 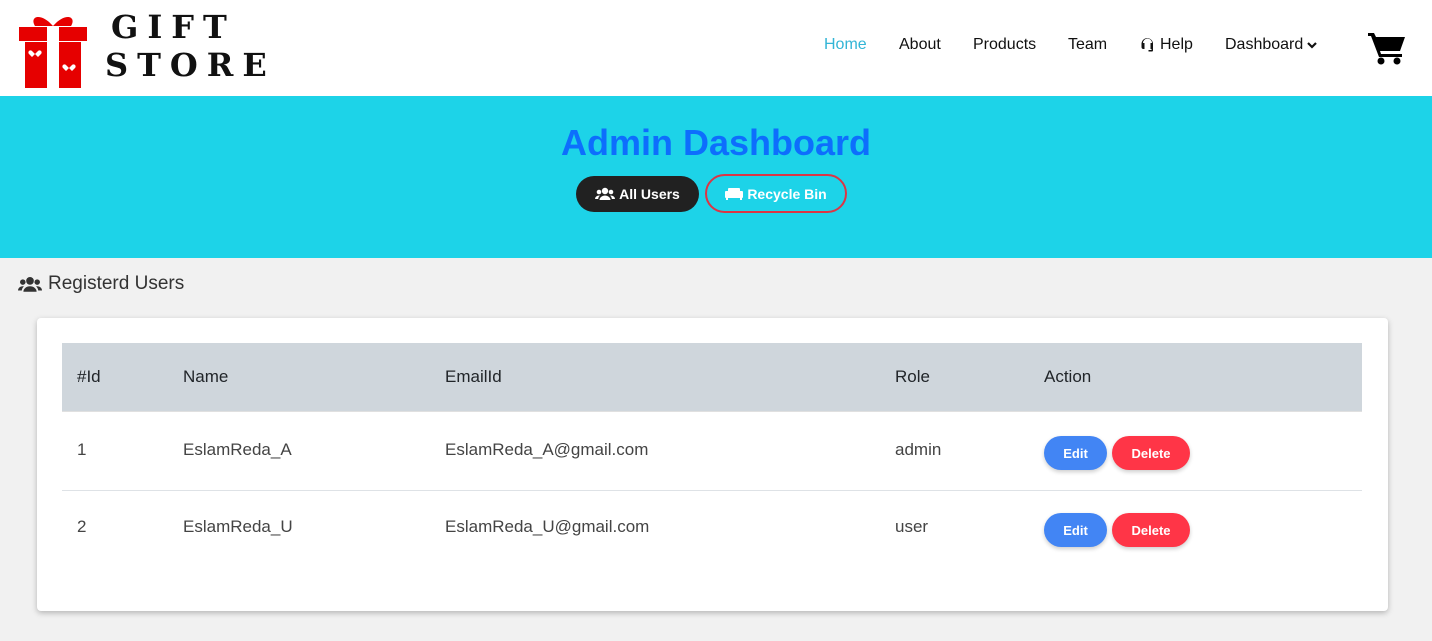 What do you see at coordinates (1387, 48) in the screenshot?
I see `cart-icon` at bounding box center [1387, 48].